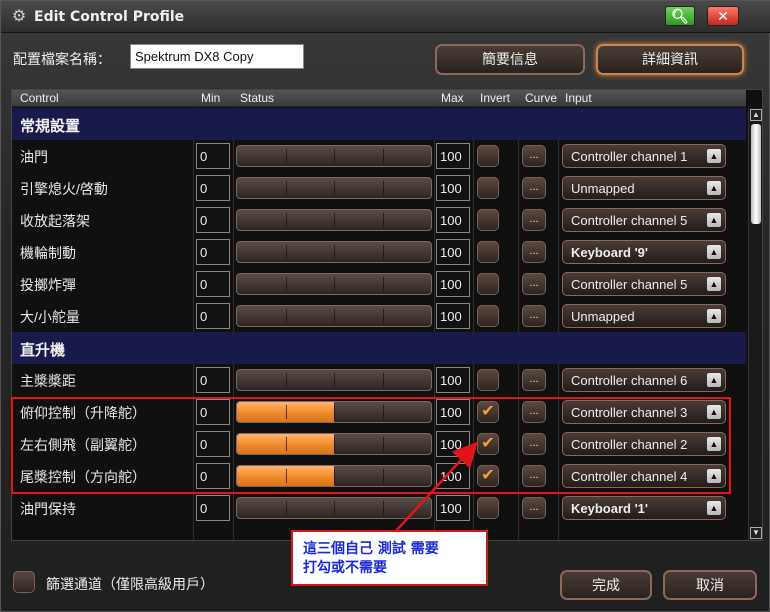 This screenshot has width=770, height=612. What do you see at coordinates (48, 253) in the screenshot?
I see `control-name: 機輪制動` at bounding box center [48, 253].